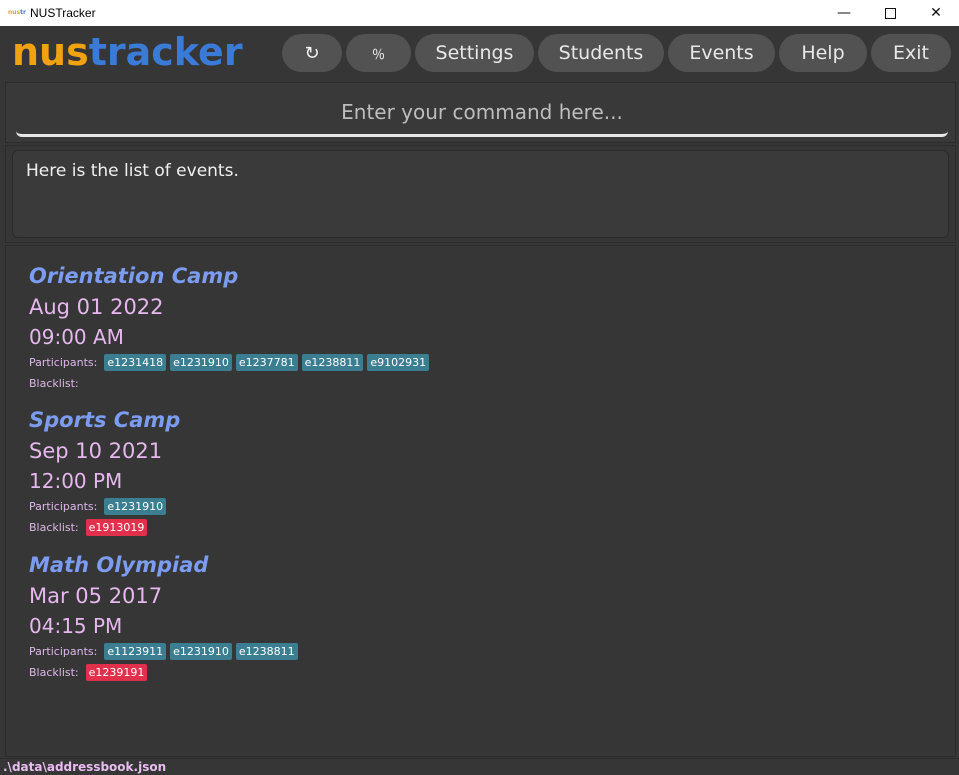 This screenshot has height=775, width=959. Describe the element at coordinates (474, 53) in the screenshot. I see `settings-button: Settings` at that location.